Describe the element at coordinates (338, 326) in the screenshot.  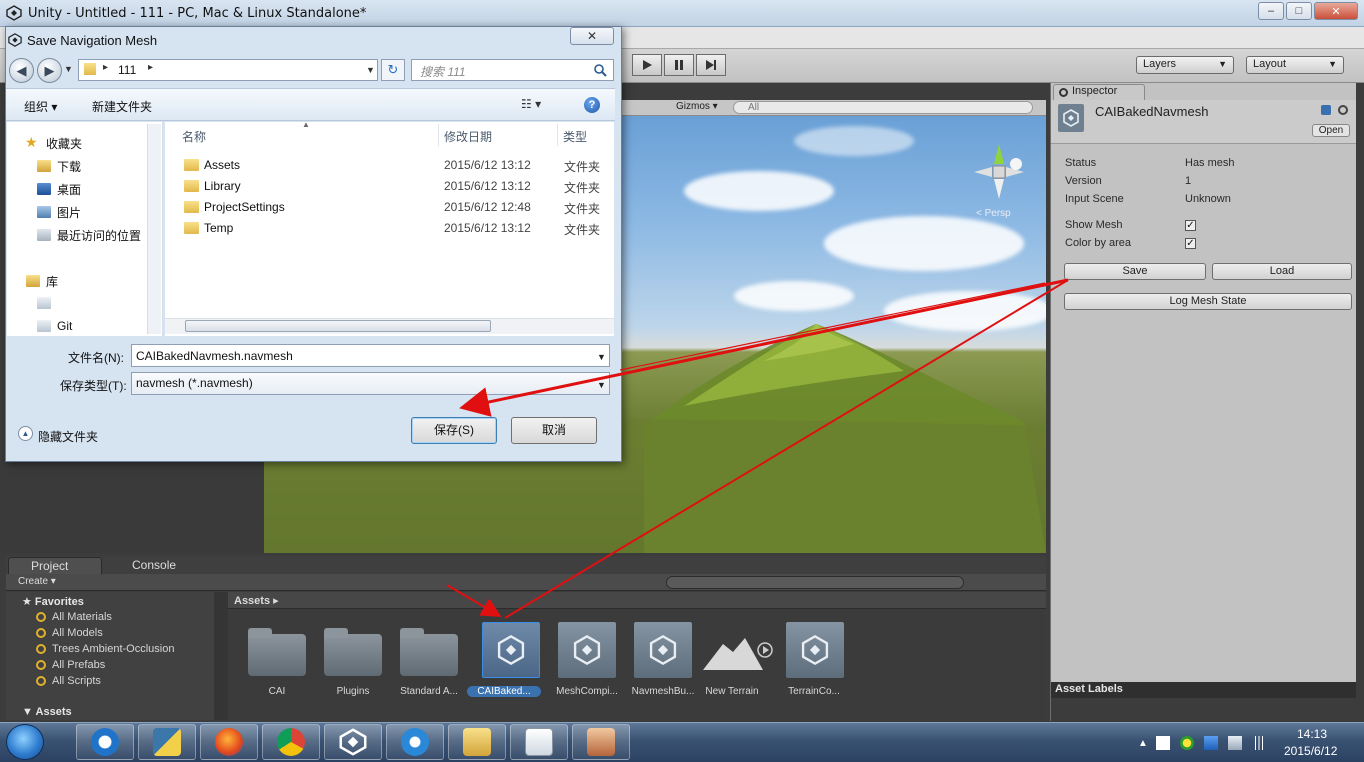
I see `scrollbar-thumb` at that location.